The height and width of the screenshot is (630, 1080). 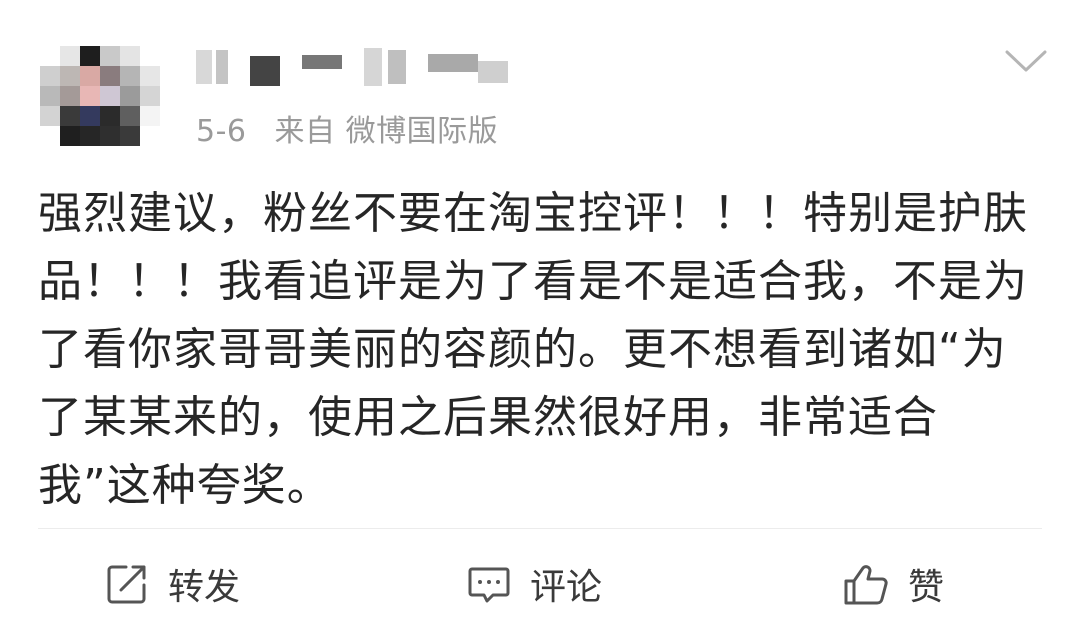 I want to click on comment-button: 评论, so click(x=534, y=584).